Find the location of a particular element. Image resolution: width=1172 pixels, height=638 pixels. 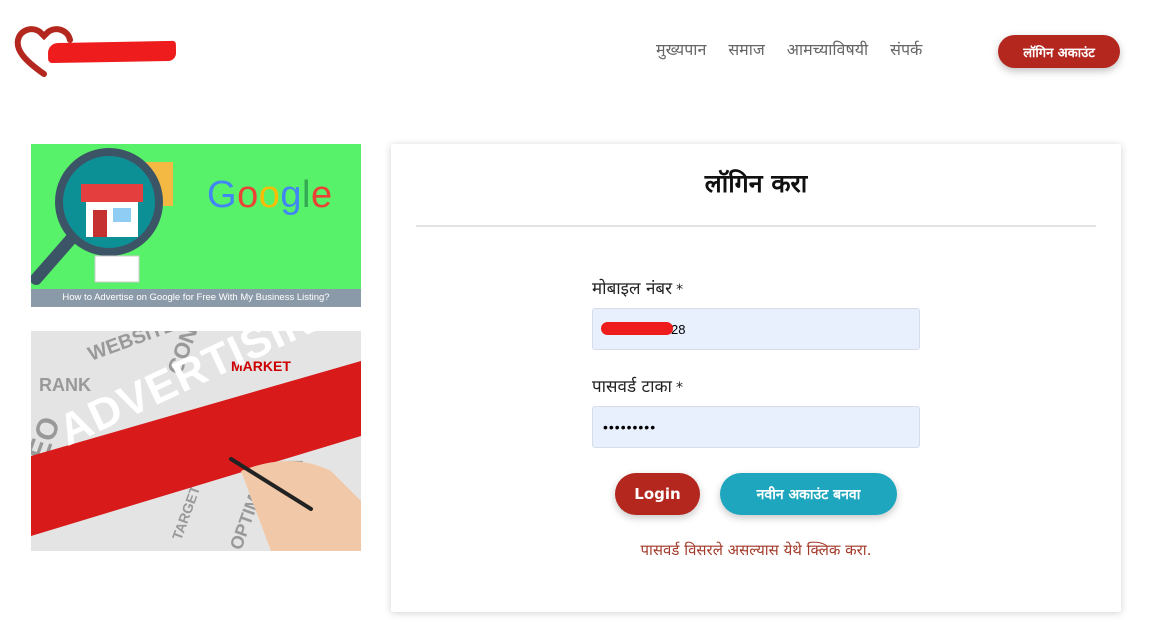

google-wordmark: Google is located at coordinates (270, 195).